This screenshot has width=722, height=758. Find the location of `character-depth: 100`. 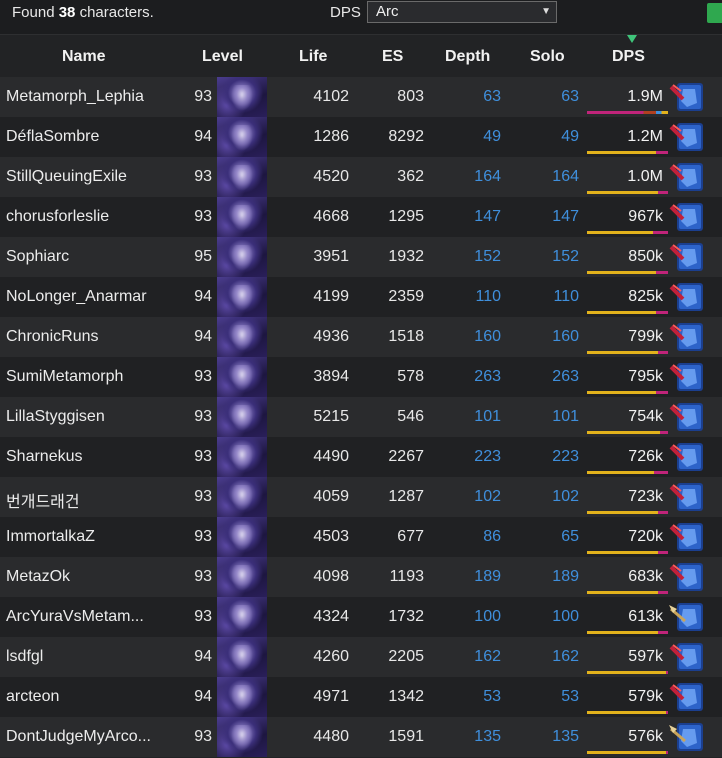

character-depth: 100 is located at coordinates (487, 616).